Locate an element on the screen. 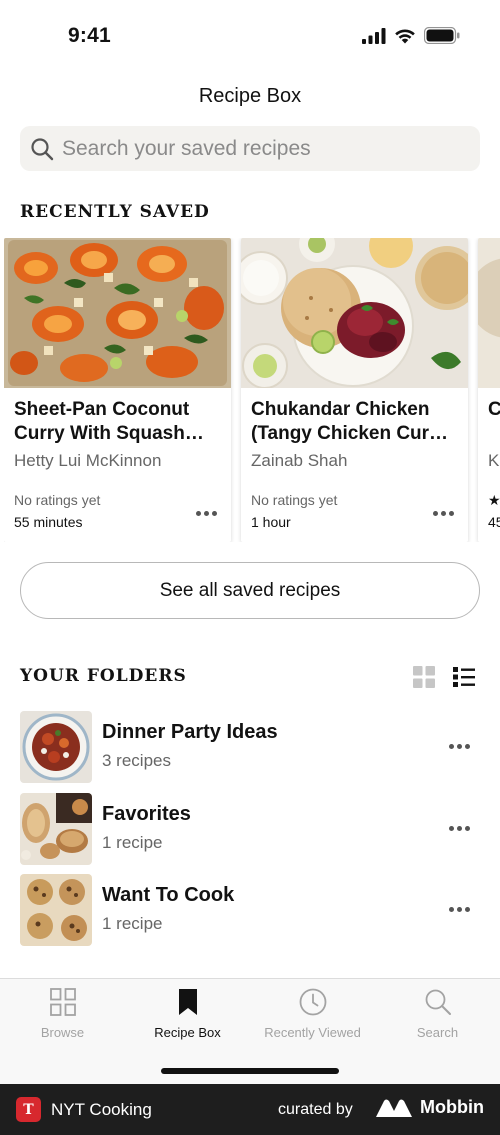 This screenshot has height=1135, width=500. search-bar is located at coordinates (250, 148).